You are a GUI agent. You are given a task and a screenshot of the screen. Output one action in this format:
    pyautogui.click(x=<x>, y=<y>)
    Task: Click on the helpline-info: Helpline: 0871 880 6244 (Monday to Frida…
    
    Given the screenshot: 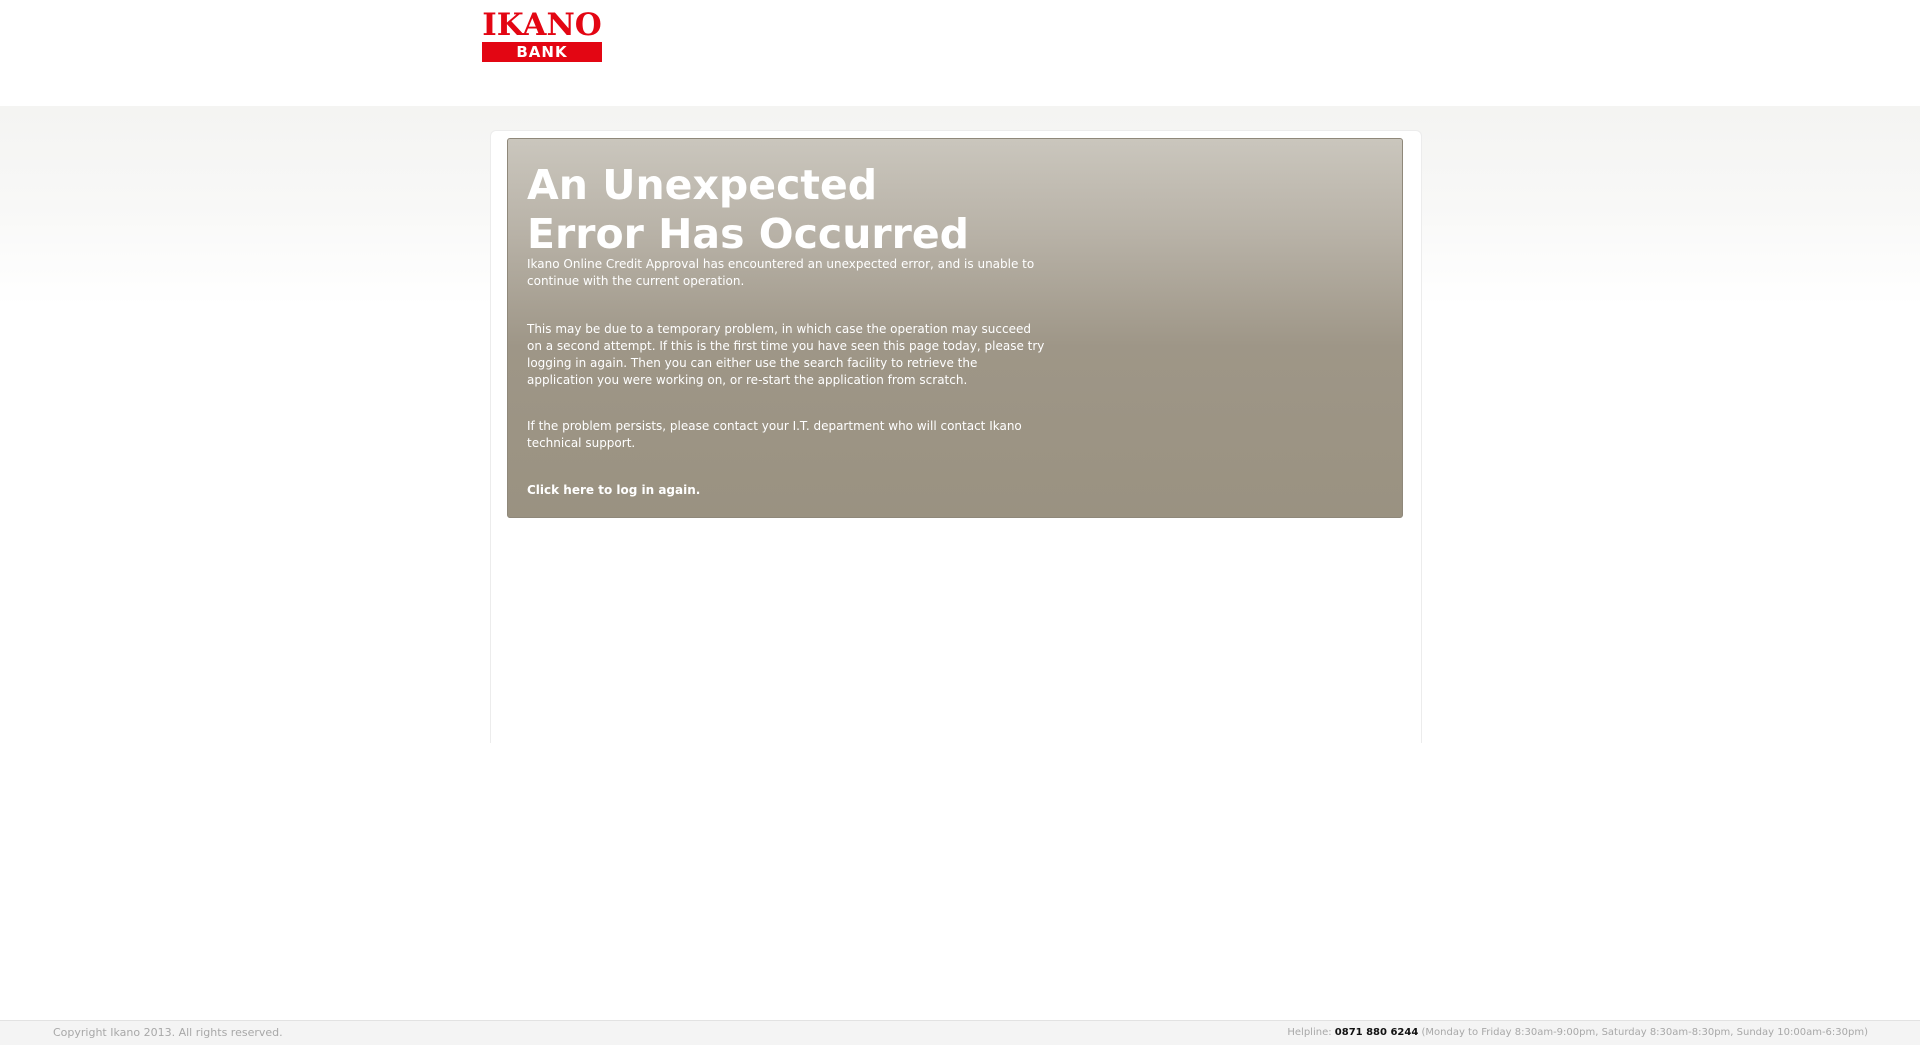 What is the action you would take?
    pyautogui.click(x=1577, y=1033)
    